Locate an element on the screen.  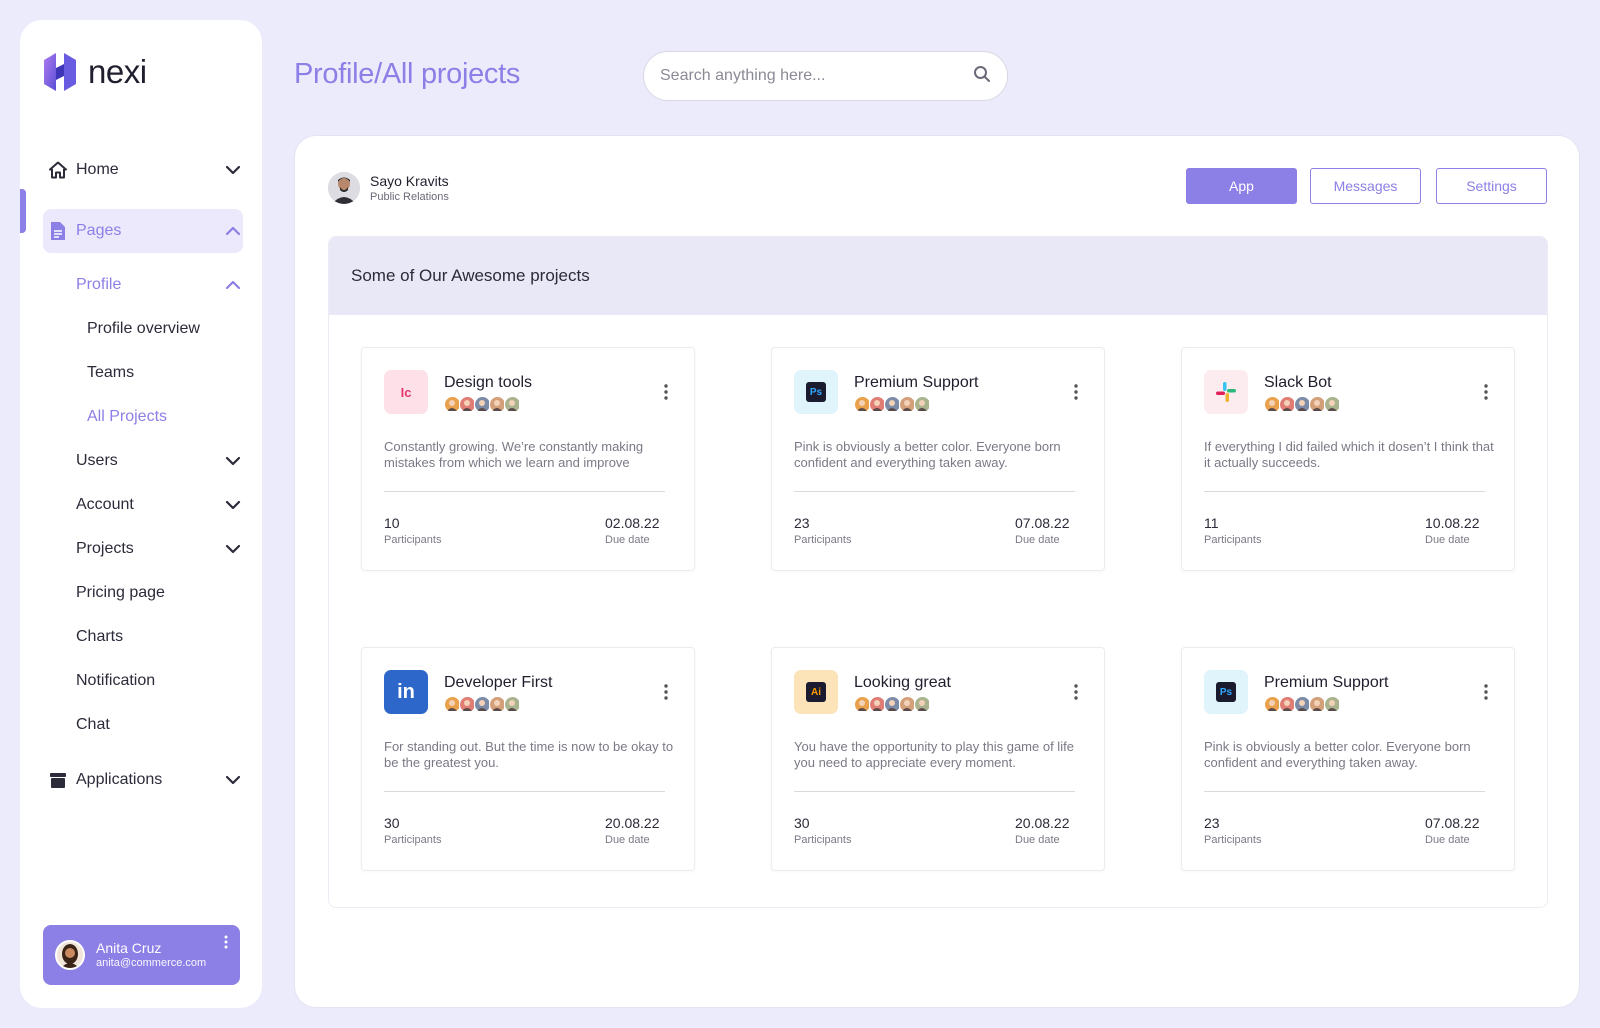
sidebar-item-profile-overview: Profile overview is located at coordinates (141, 329).